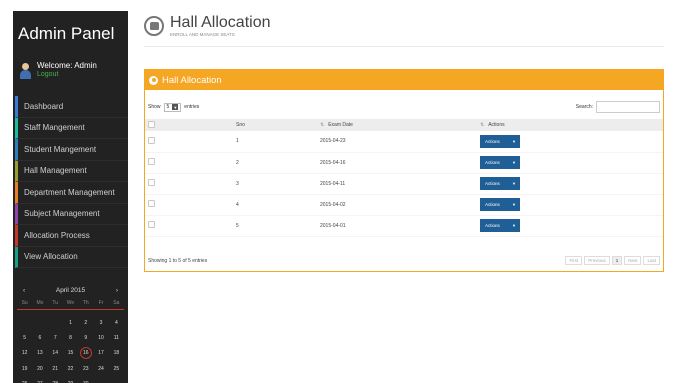 The image size is (676, 383). Describe the element at coordinates (237, 204) in the screenshot. I see `row-sno: 4` at that location.